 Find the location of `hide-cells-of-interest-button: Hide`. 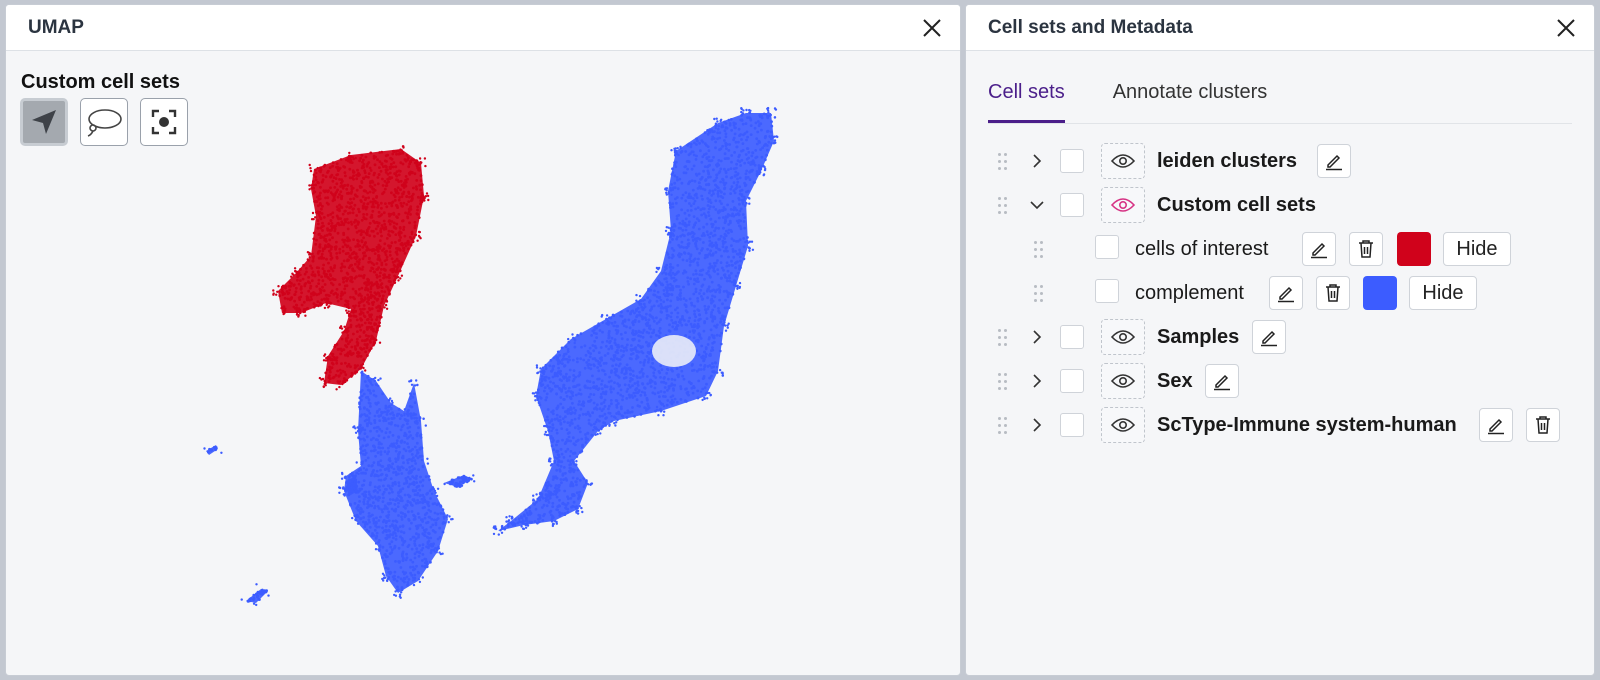

hide-cells-of-interest-button: Hide is located at coordinates (1477, 249).